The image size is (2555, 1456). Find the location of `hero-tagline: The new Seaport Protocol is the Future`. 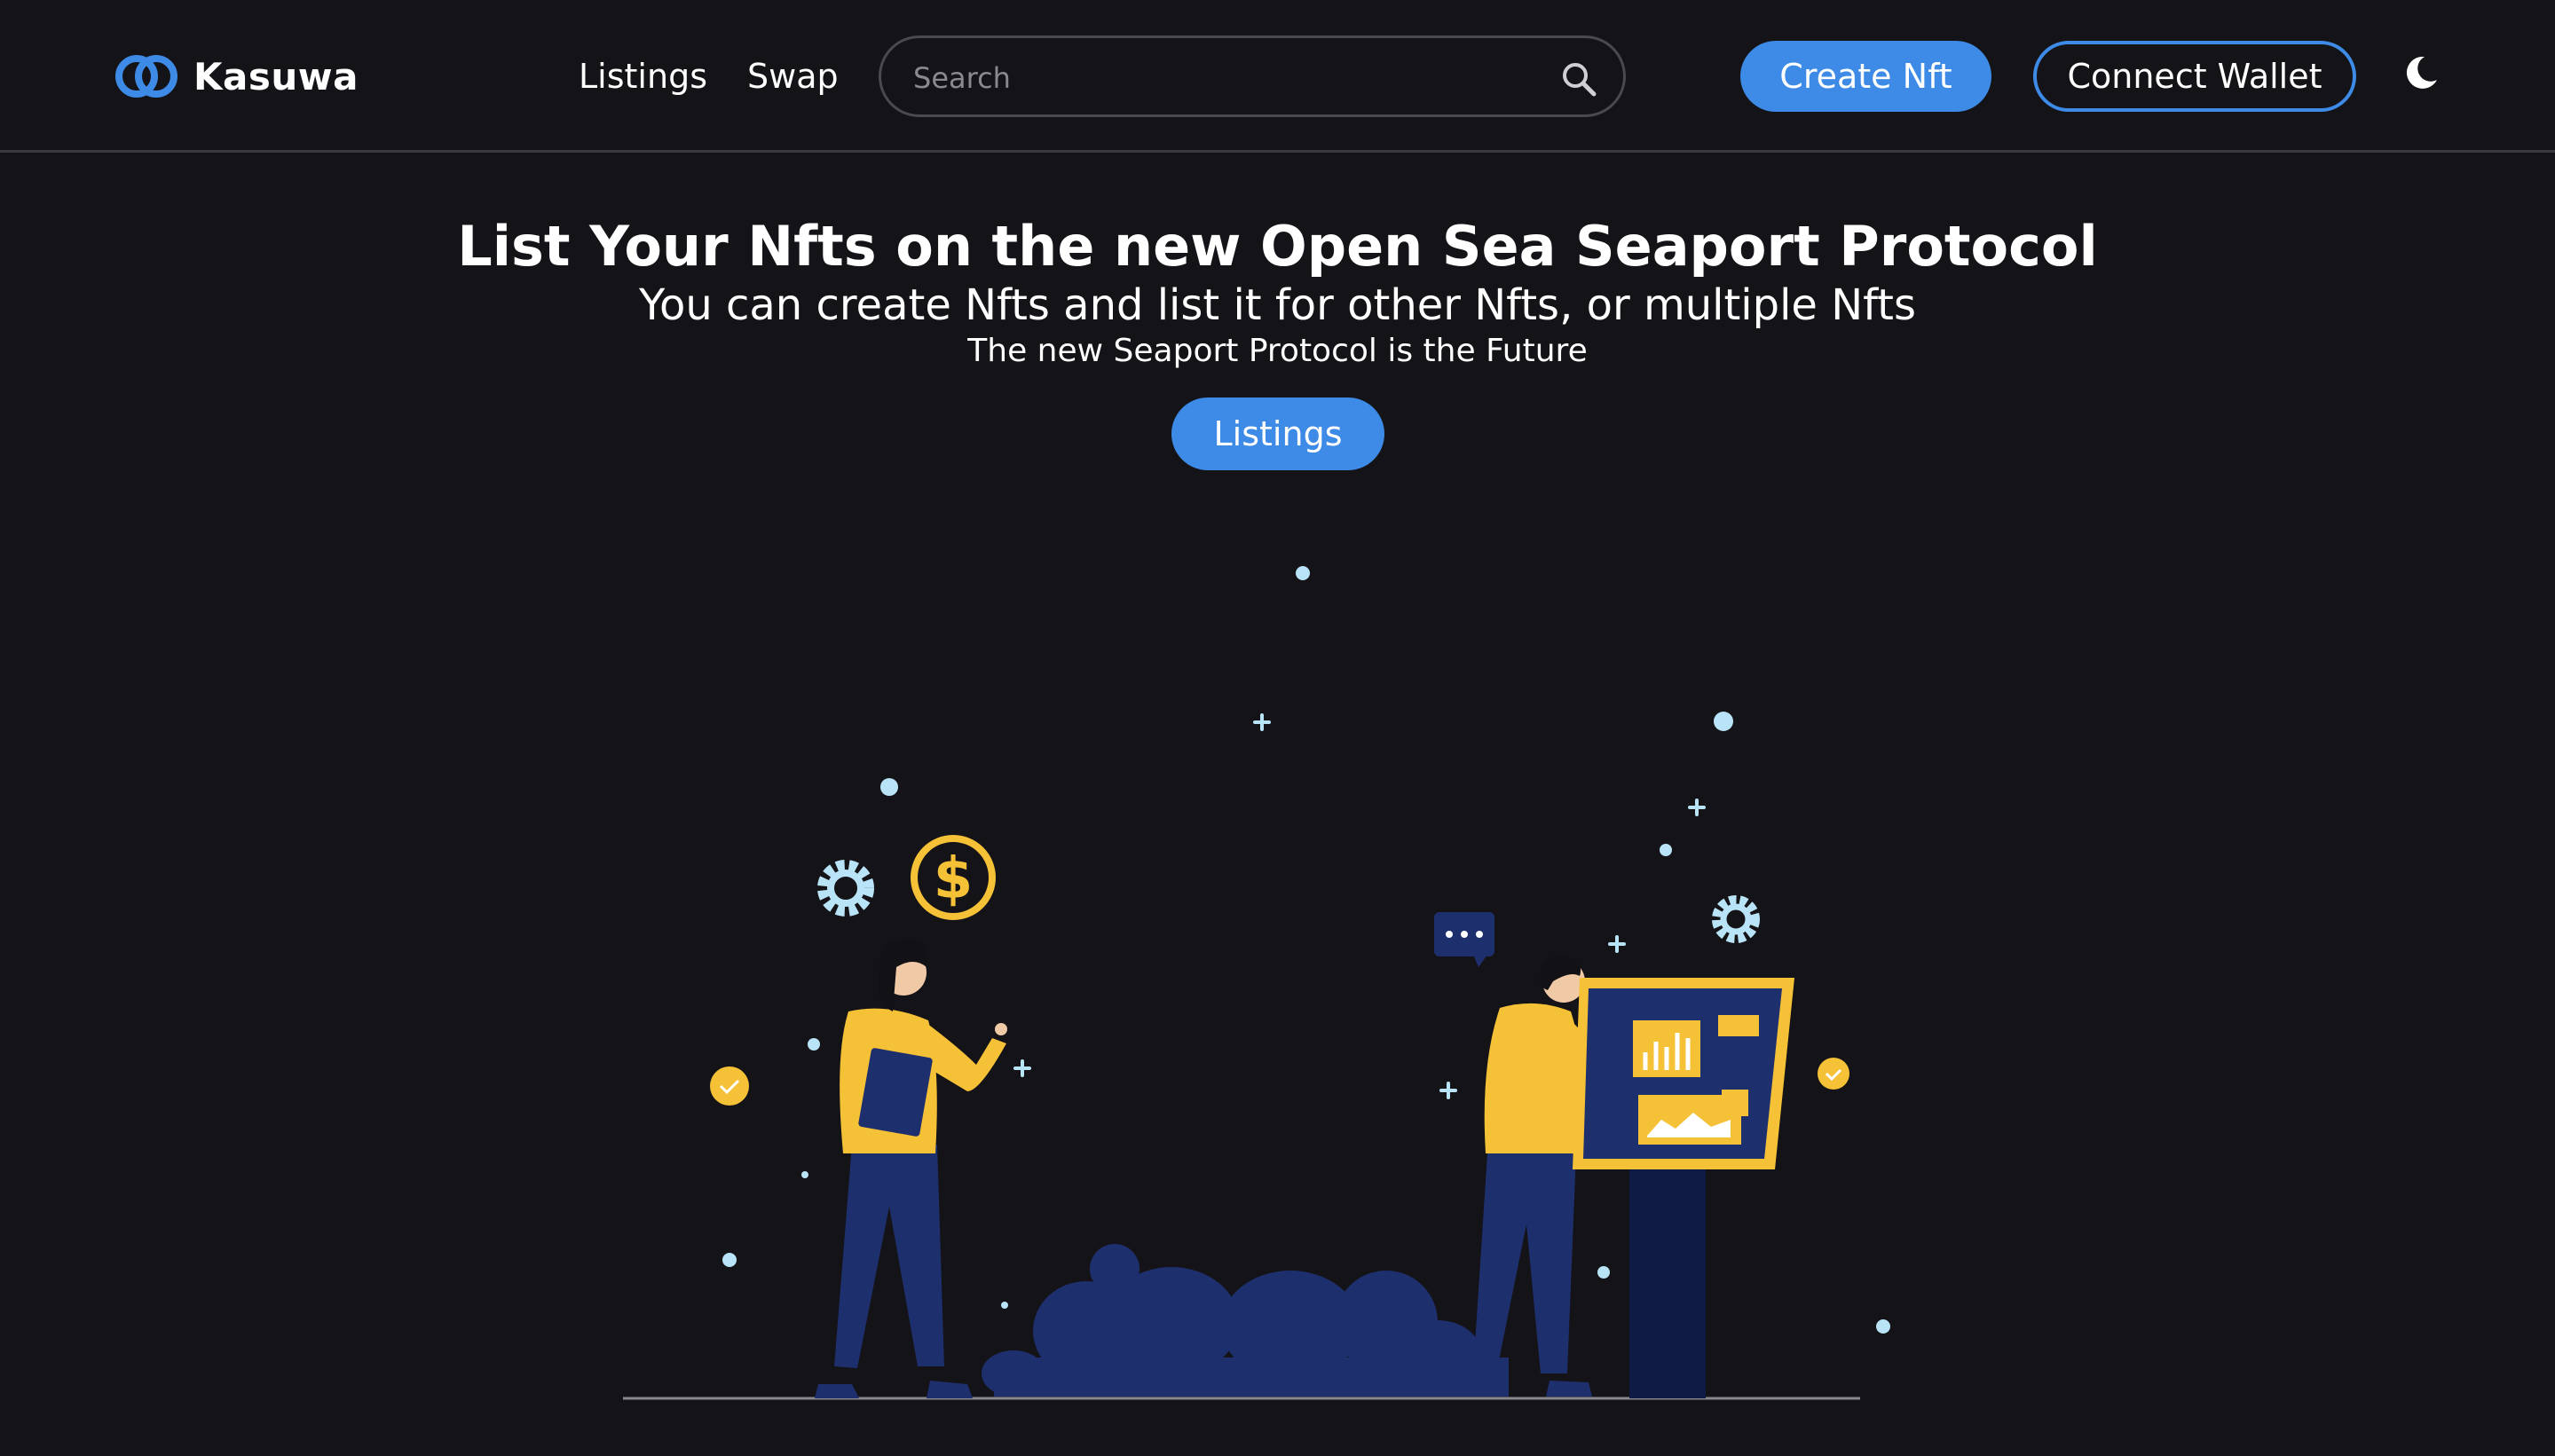

hero-tagline: The new Seaport Protocol is the Future is located at coordinates (1277, 351).